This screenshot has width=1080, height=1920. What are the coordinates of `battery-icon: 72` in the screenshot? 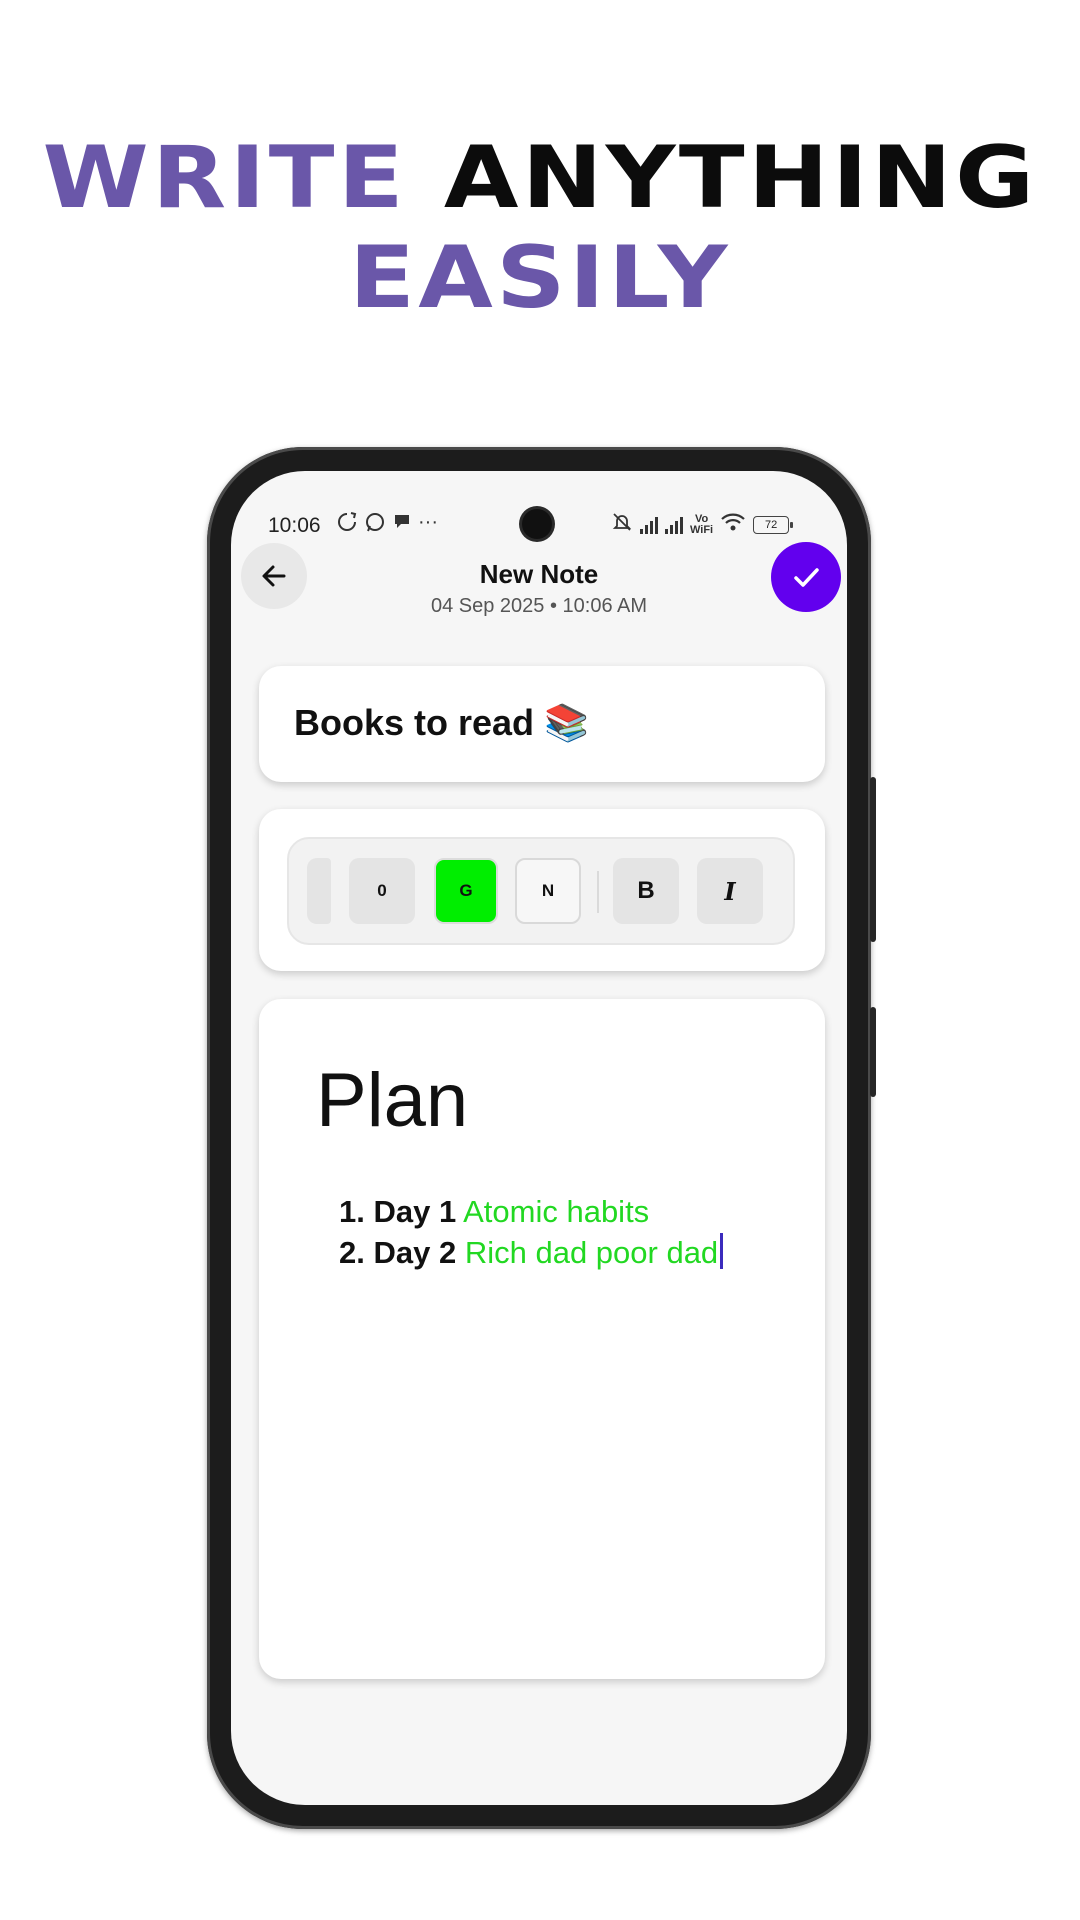 It's located at (773, 524).